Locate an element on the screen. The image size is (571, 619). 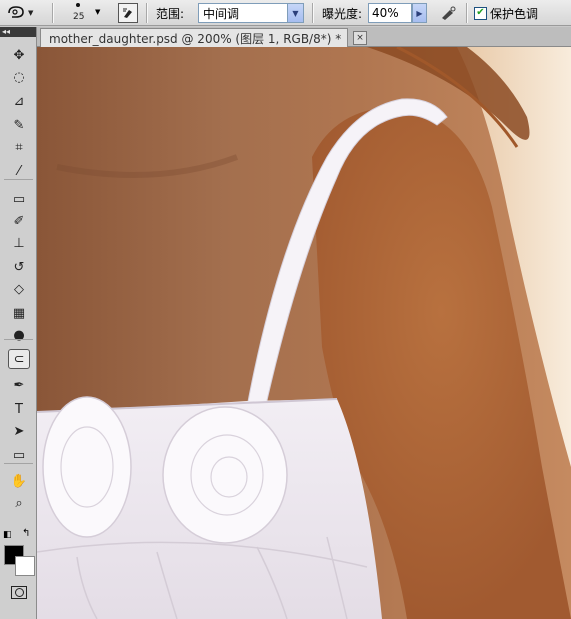
history-brush-tool: ↺ is located at coordinates (19, 267).